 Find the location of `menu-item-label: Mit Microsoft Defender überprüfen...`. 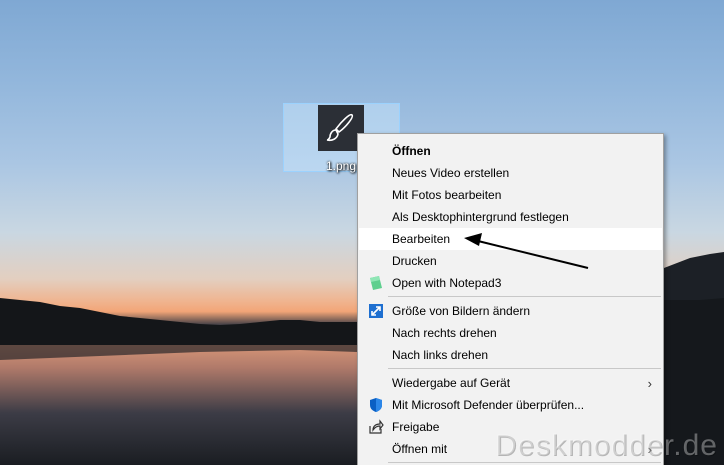

menu-item-label: Mit Microsoft Defender überprüfen... is located at coordinates (488, 405).